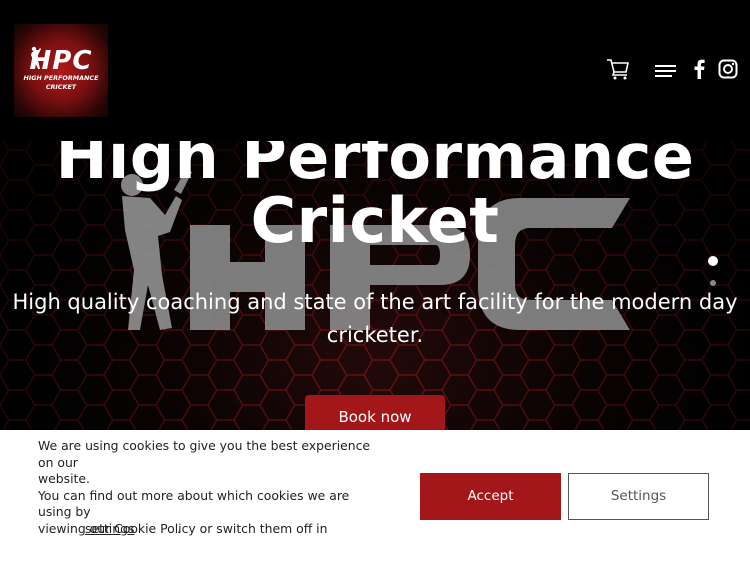 Image resolution: width=750 pixels, height=563 pixels. I want to click on instagram-icon, so click(728, 69).